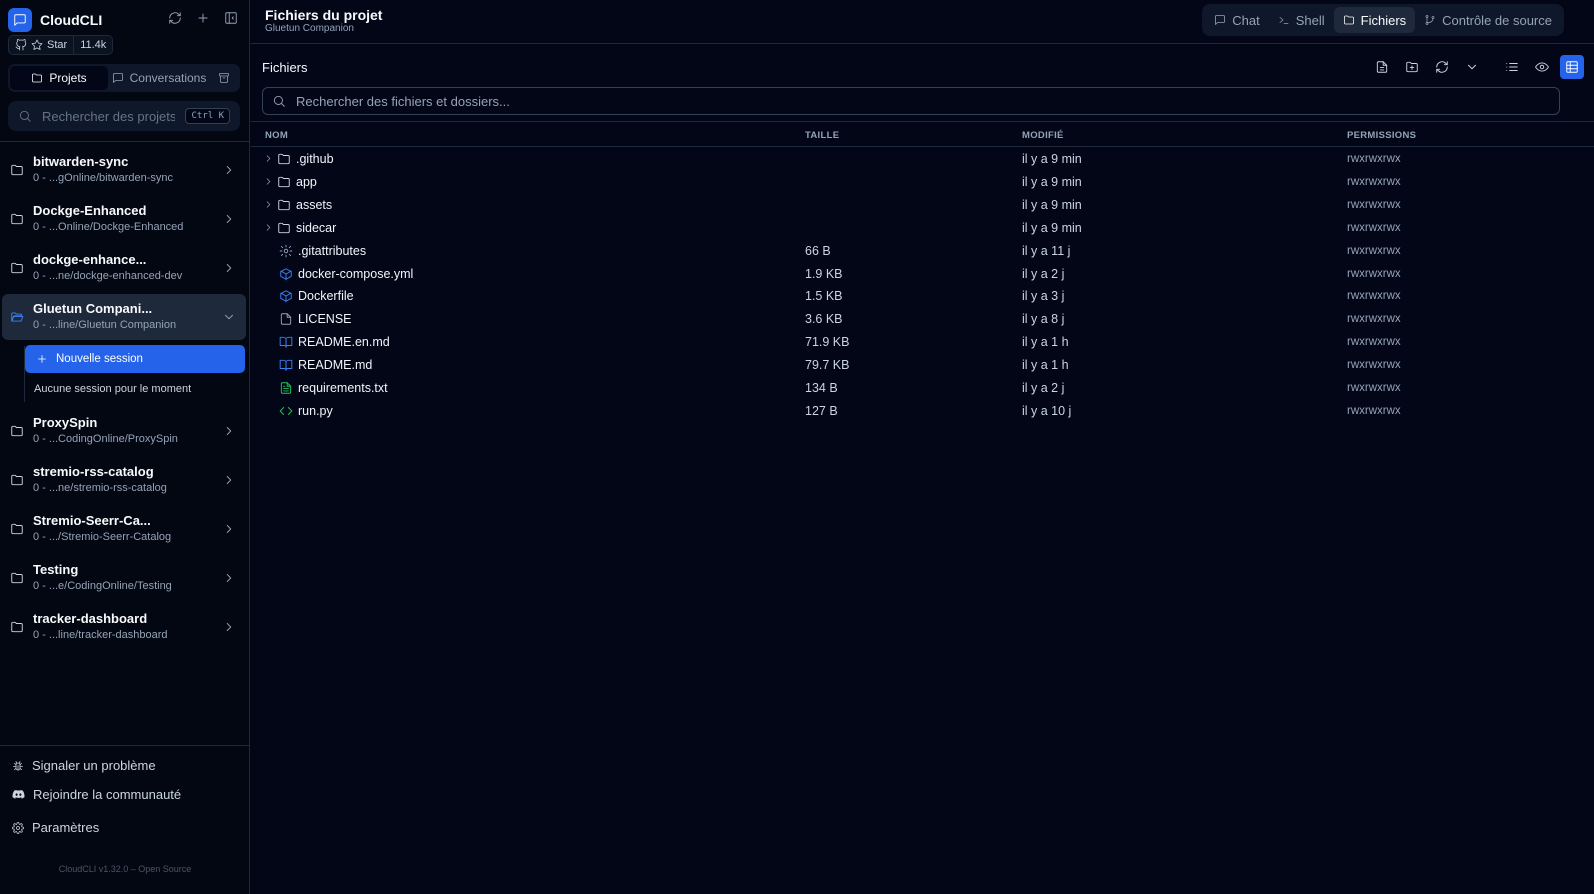  I want to click on file-search-input, so click(923, 101).